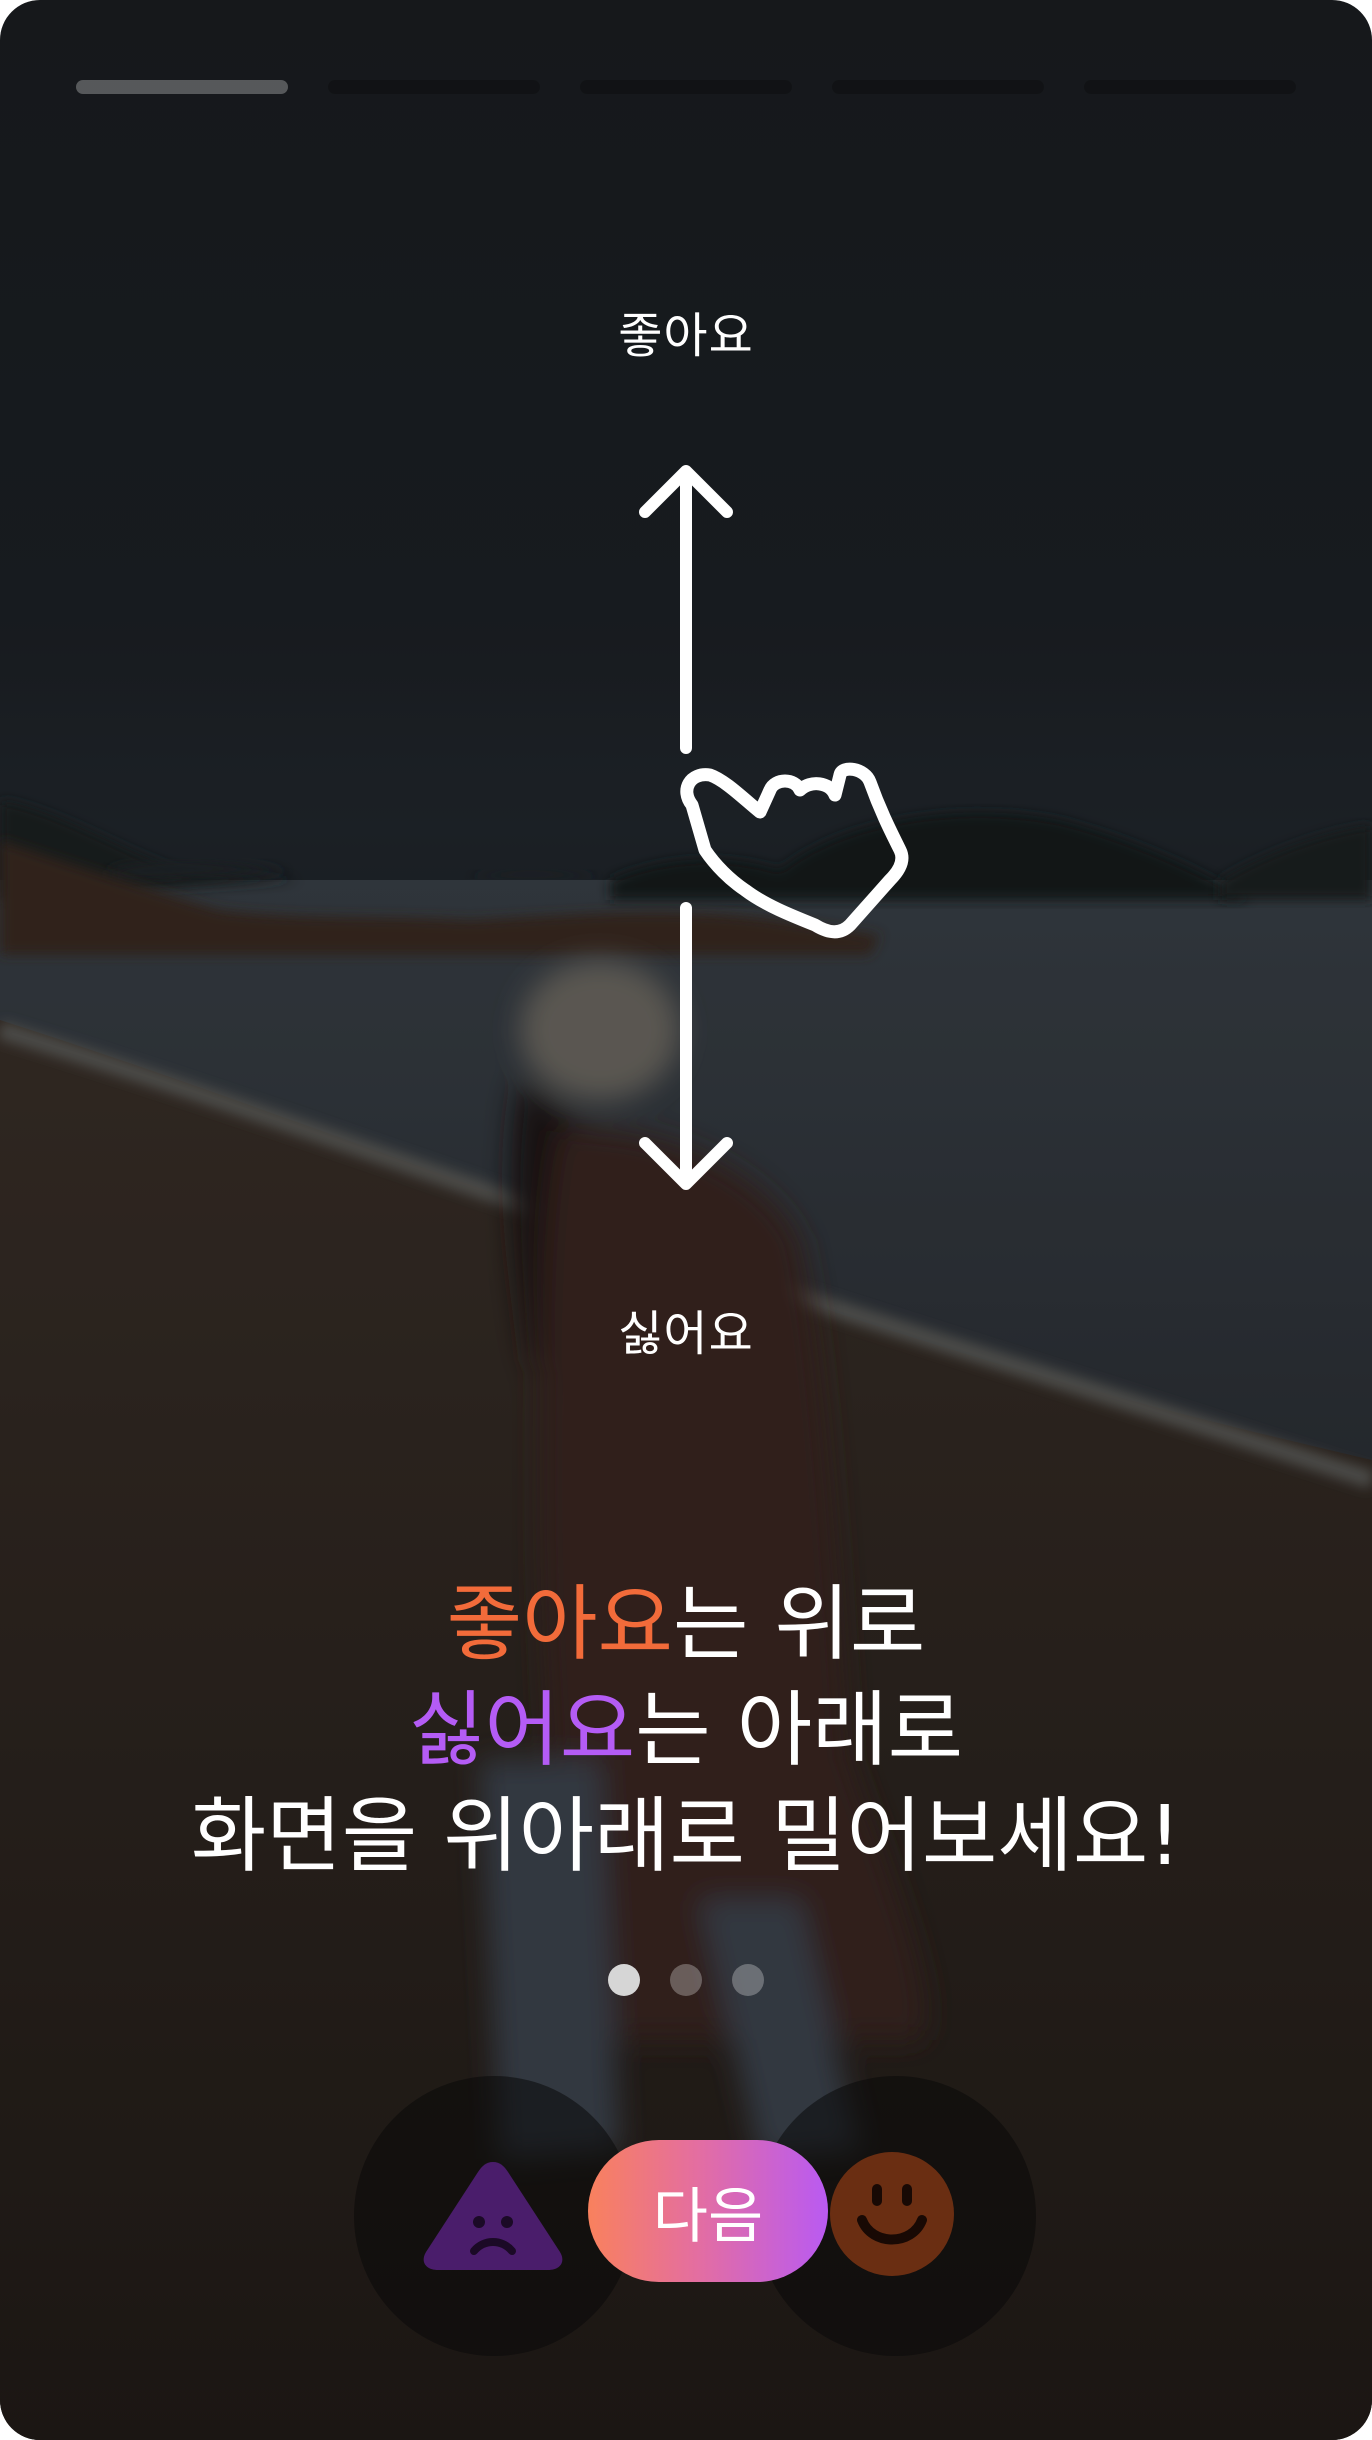 This screenshot has height=2440, width=1372. What do you see at coordinates (559, 1624) in the screenshot?
I see `like-word: 좋아요` at bounding box center [559, 1624].